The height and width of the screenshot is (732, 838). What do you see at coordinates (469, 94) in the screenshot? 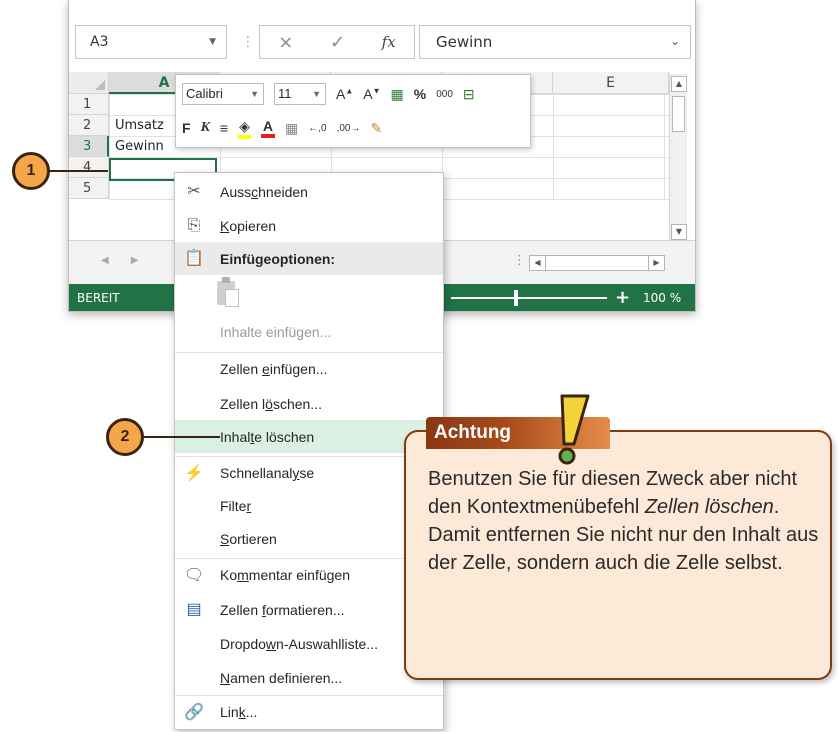
I see `merge-center-icon: ⊟` at bounding box center [469, 94].